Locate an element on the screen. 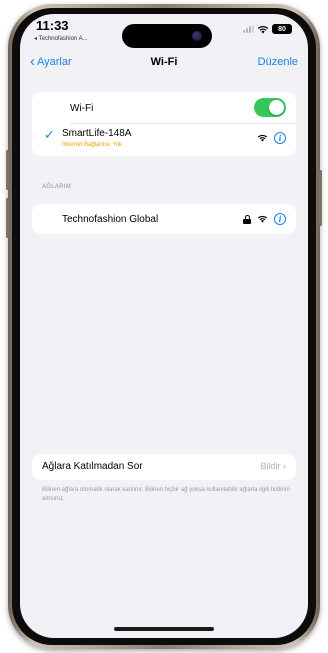 This screenshot has width=328, height=653. ask-to-join-value: Bildir › is located at coordinates (273, 466).